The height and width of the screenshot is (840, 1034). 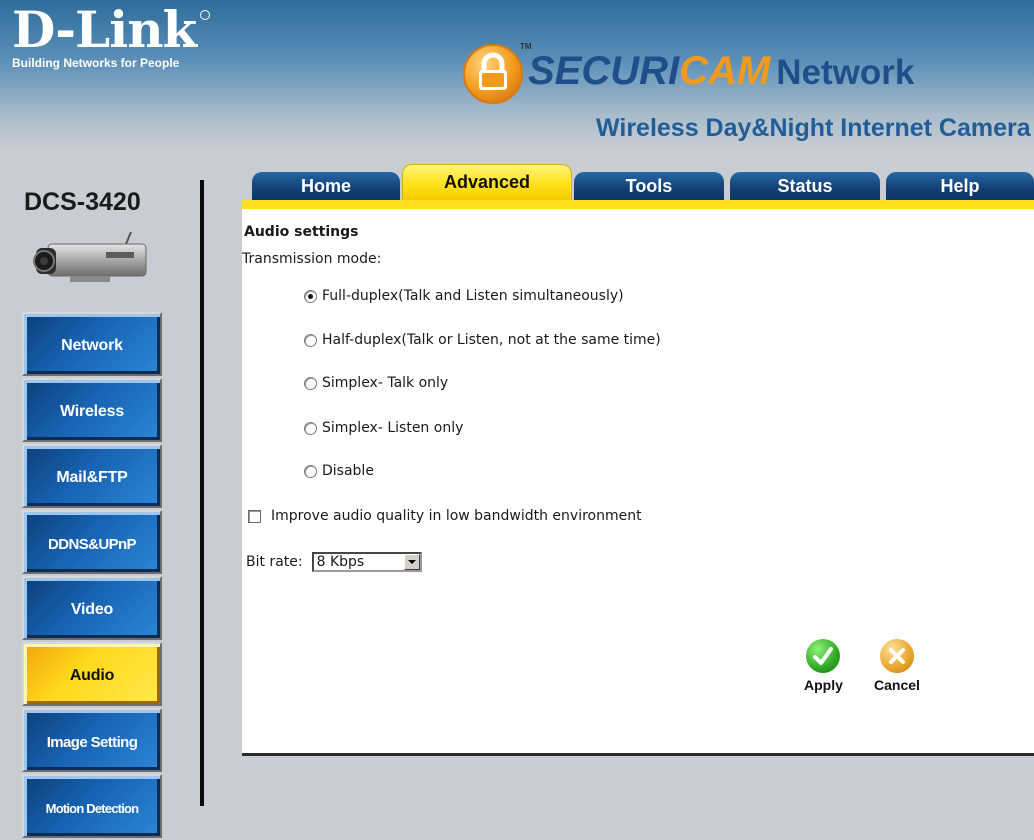 I want to click on bitrate-value: 8 Kbps, so click(x=340, y=562).